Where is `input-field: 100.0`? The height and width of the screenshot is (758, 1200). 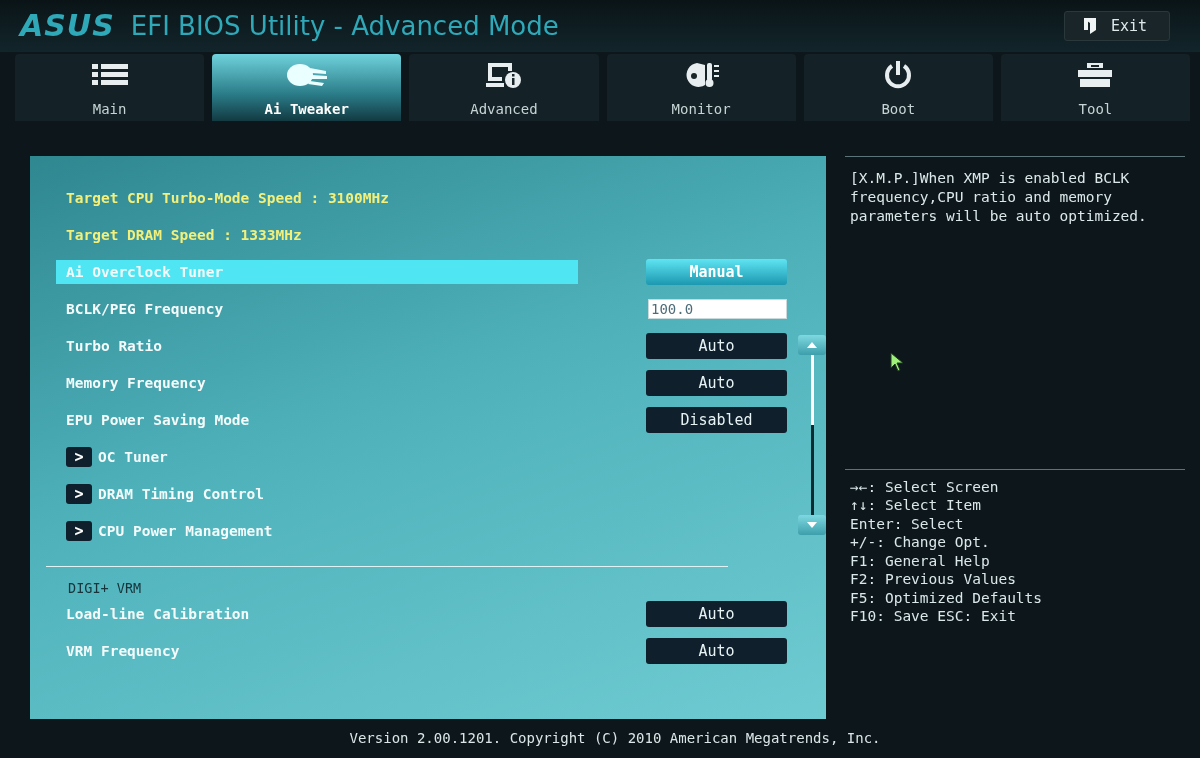
input-field: 100.0 is located at coordinates (717, 309).